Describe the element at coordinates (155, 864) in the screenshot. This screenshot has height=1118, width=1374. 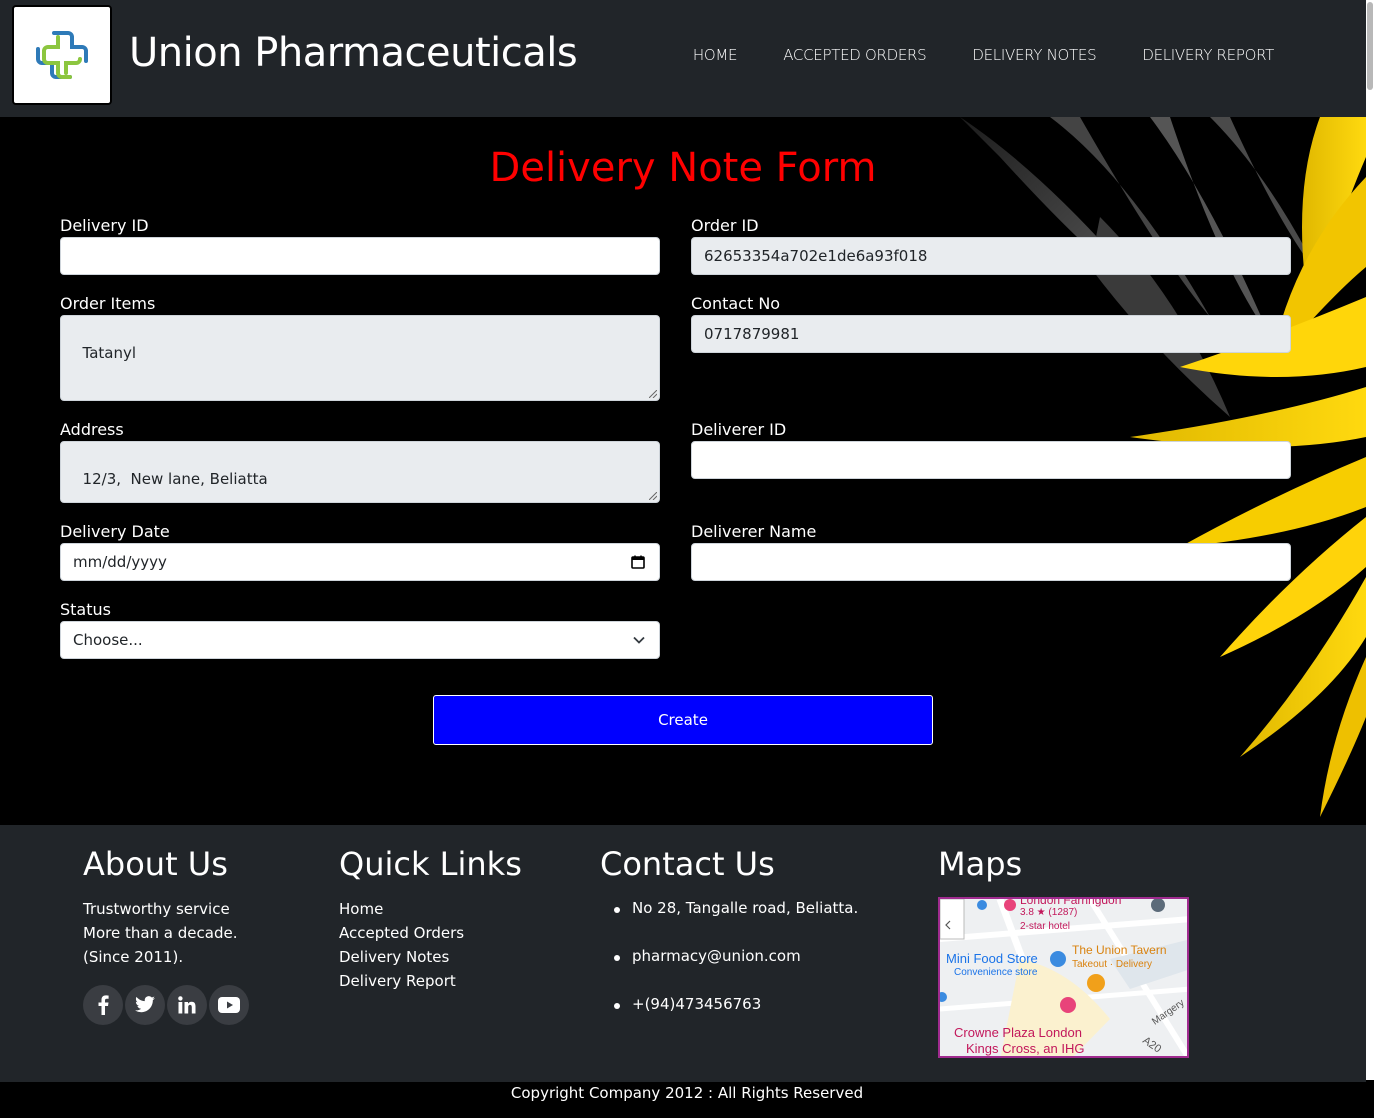
I see `about-us-heading: About Us` at that location.